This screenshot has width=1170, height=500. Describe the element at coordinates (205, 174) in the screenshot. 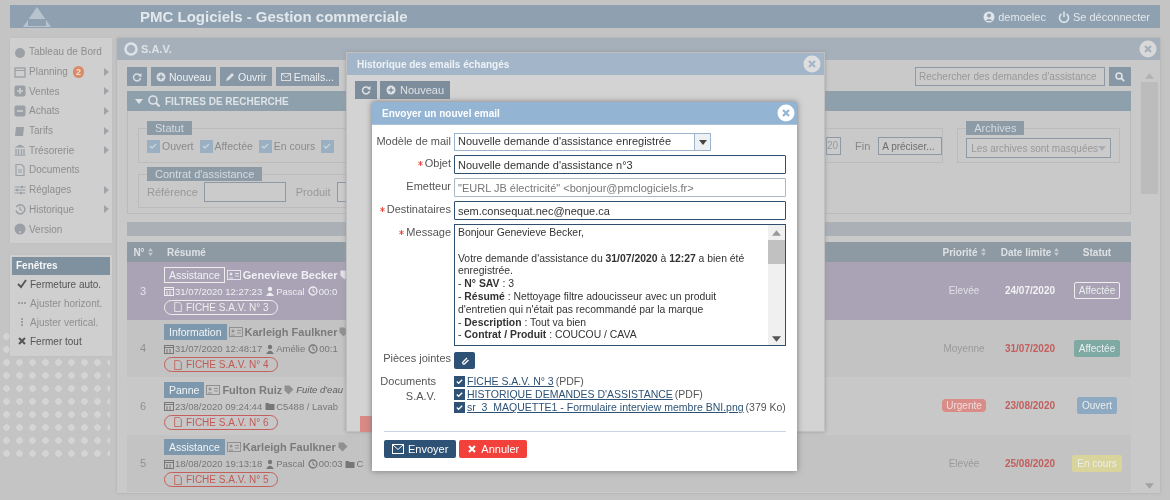

I see `fieldset-legend: Contrat d'assistance` at that location.